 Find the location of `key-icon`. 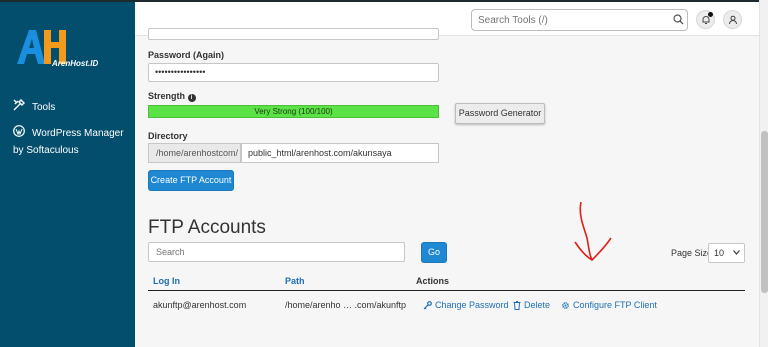

key-icon is located at coordinates (427, 304).